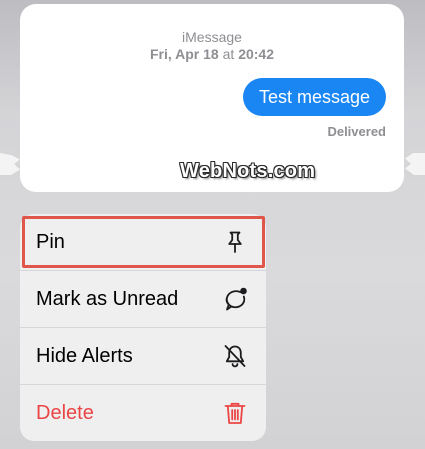  I want to click on pin-icon, so click(235, 242).